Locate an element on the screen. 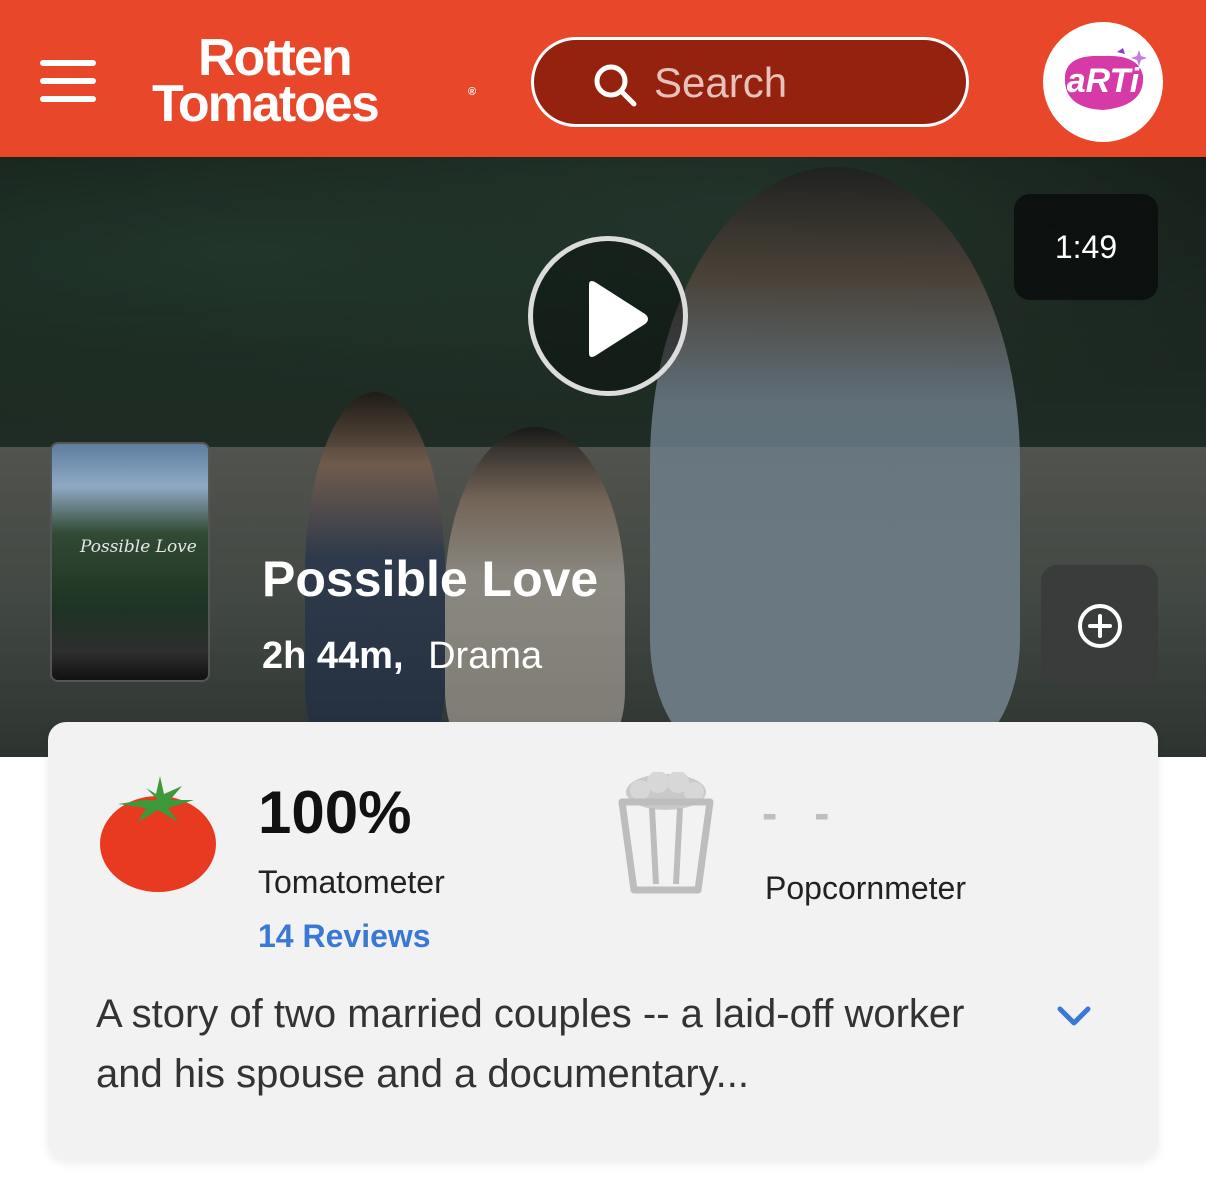 Image resolution: width=1206 pixels, height=1193 pixels. user-avatar: aRTi is located at coordinates (1103, 82).